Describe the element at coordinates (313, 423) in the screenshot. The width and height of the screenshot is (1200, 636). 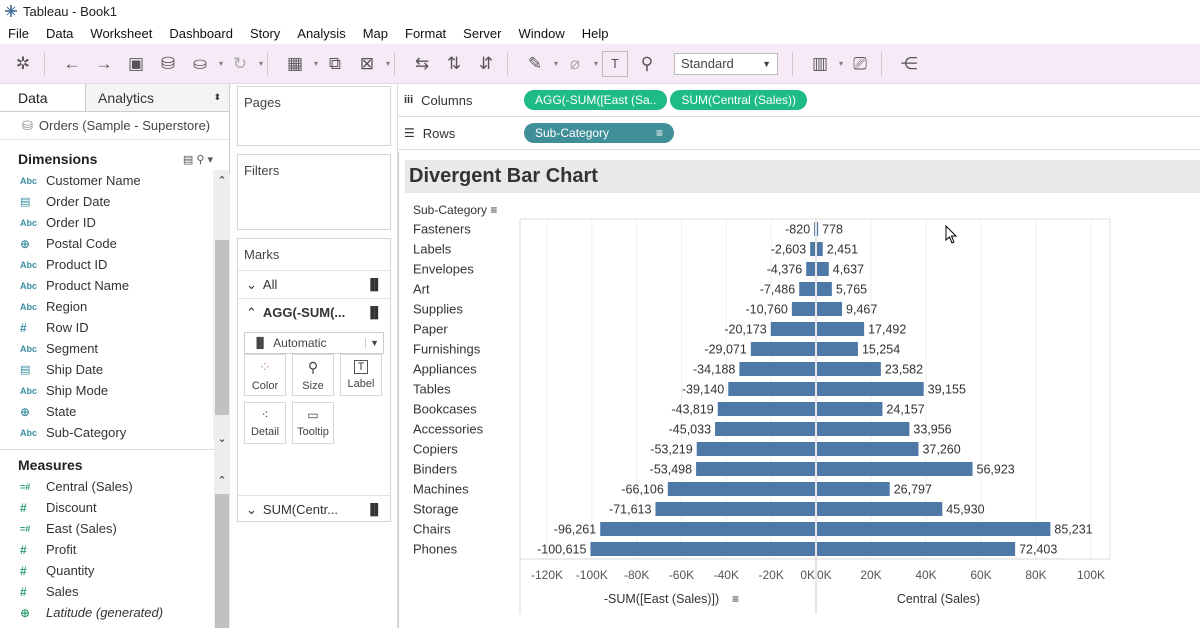
I see `tooltip-button: ▭ Tooltip` at that location.